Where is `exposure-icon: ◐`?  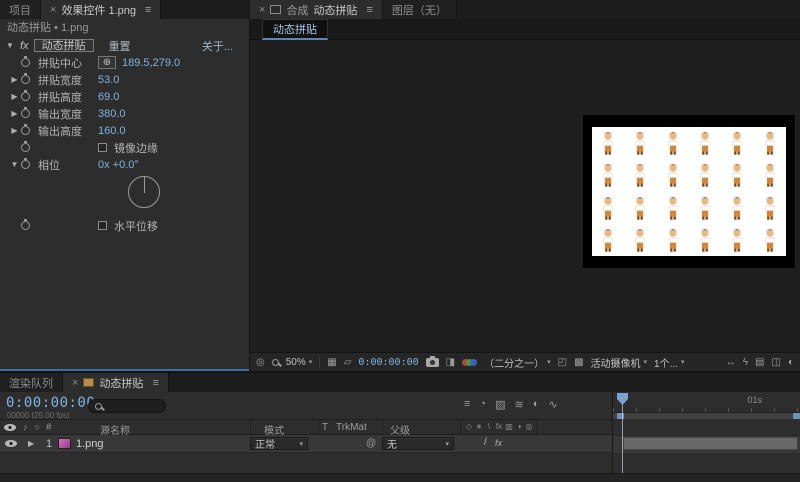 exposure-icon: ◐ is located at coordinates (791, 362).